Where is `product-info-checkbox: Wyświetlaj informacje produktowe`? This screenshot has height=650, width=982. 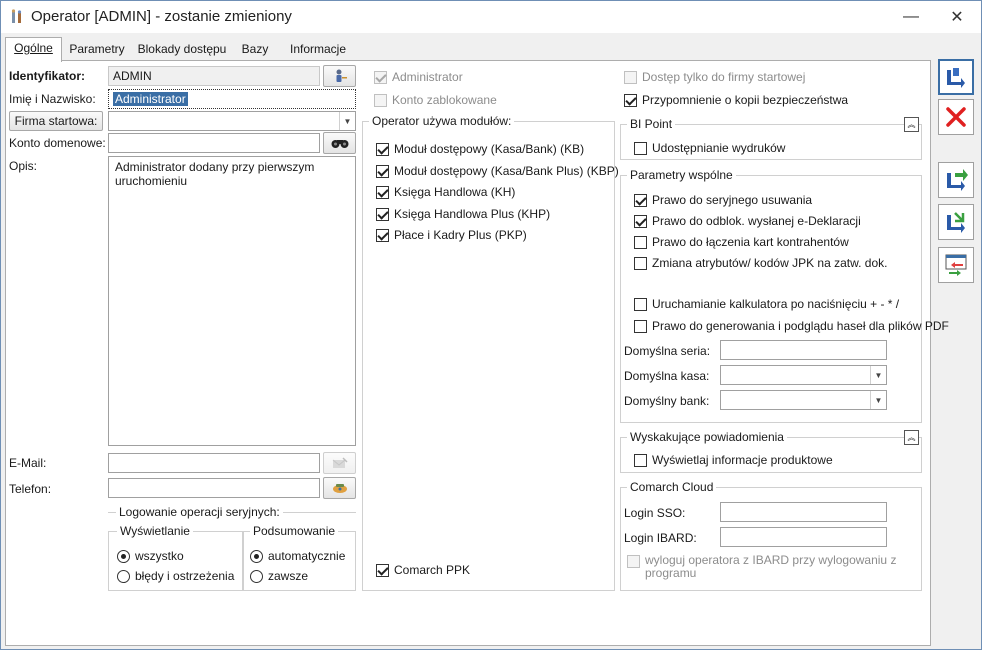
product-info-checkbox: Wyświetlaj informacje produktowe is located at coordinates (733, 460).